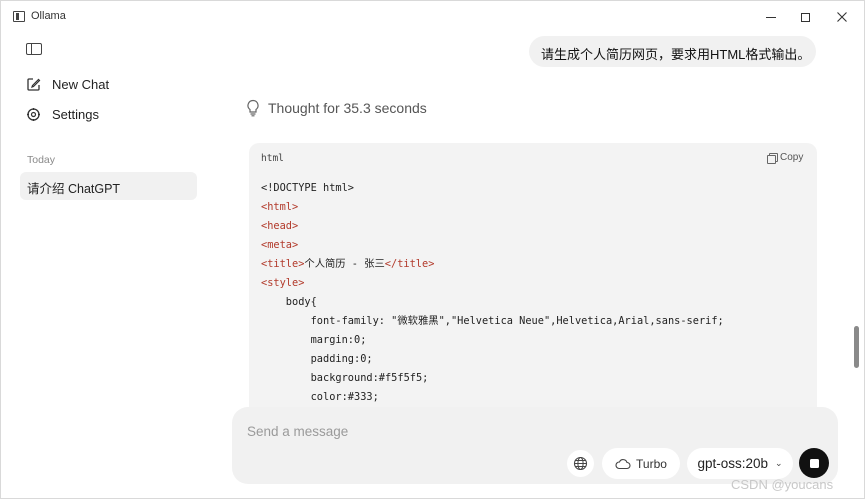  What do you see at coordinates (348, 264) in the screenshot?
I see `code-line: <title>个人简历 - 张三</title>` at bounding box center [348, 264].